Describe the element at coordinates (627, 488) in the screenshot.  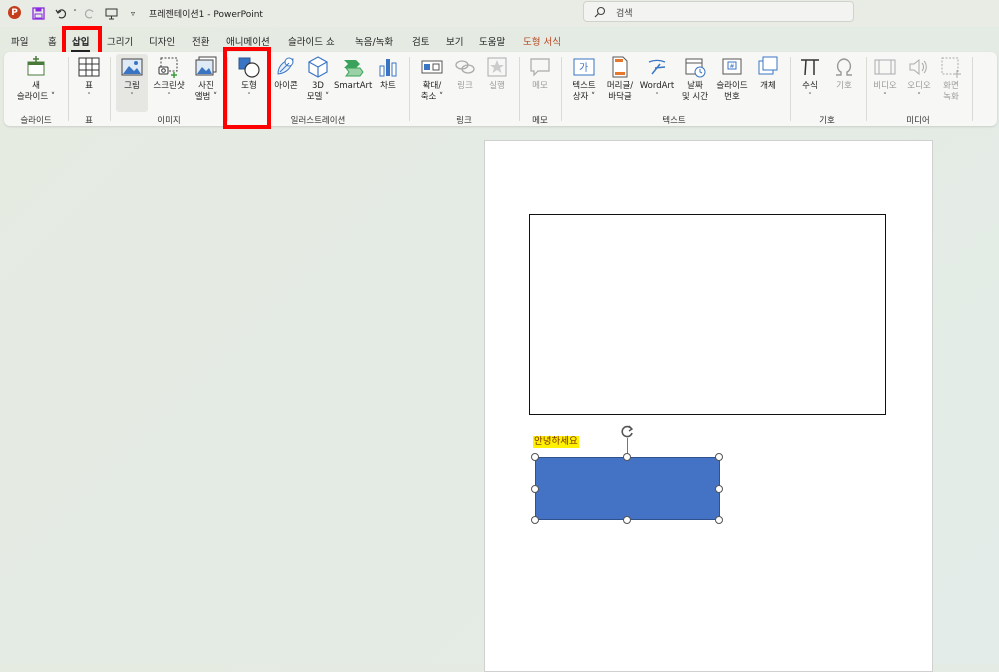
I see `selected-blue-rectangle` at that location.